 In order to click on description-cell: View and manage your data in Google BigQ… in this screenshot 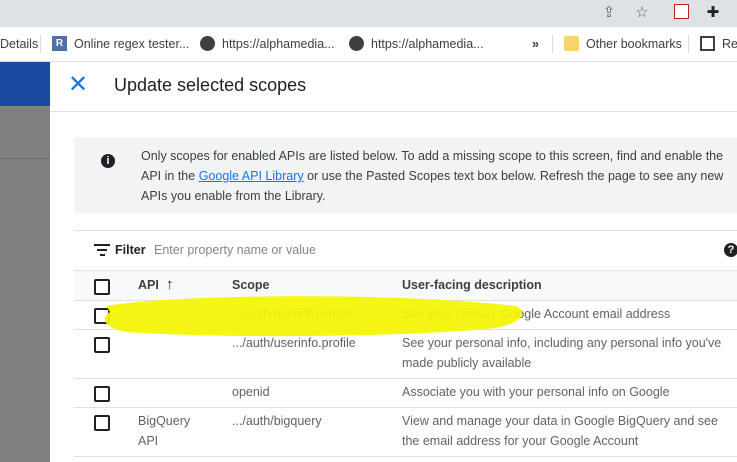, I will do `click(560, 431)`.